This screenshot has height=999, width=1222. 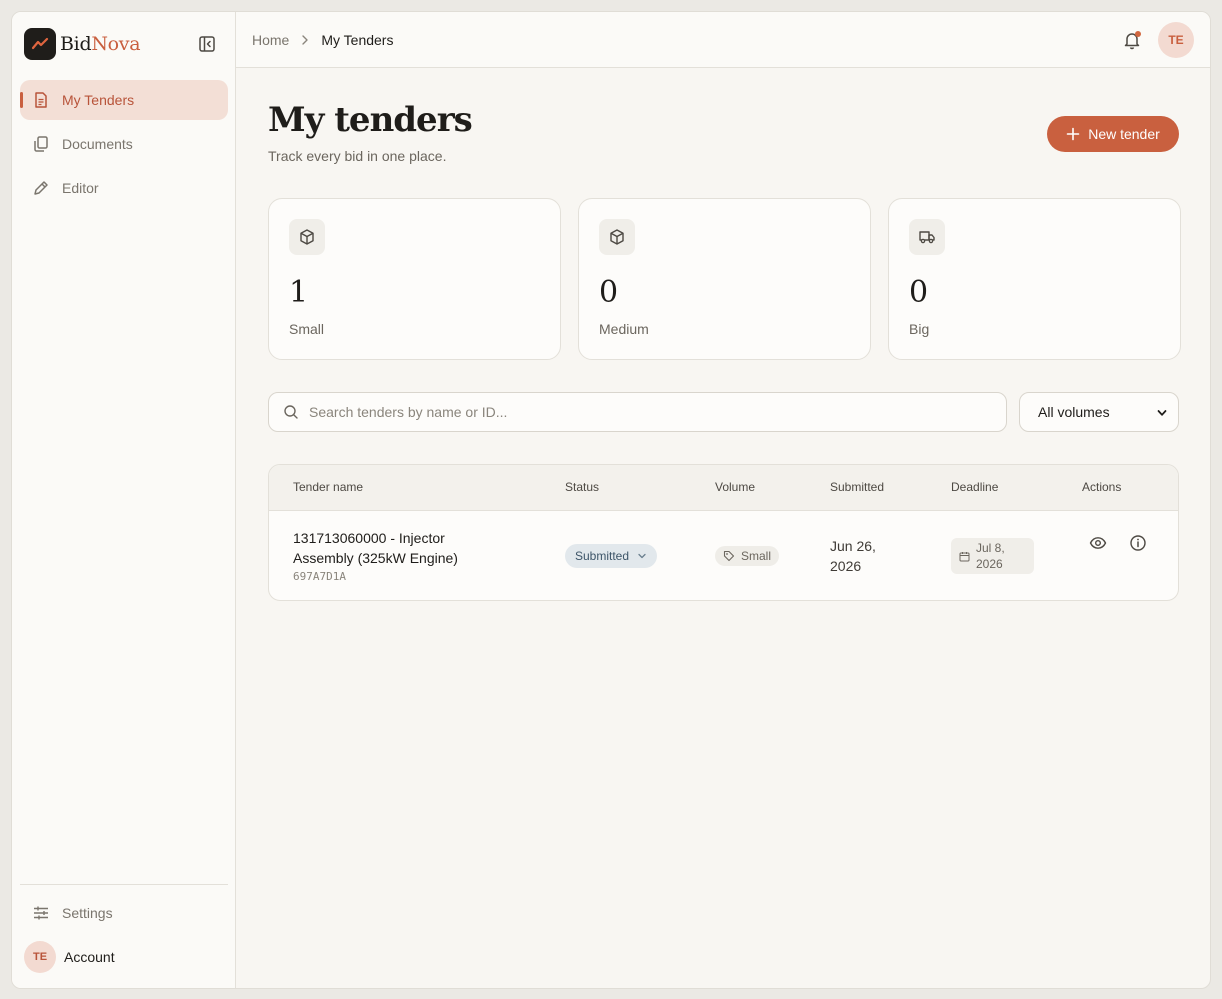 What do you see at coordinates (1124, 134) in the screenshot?
I see `new-tender-label: New tender` at bounding box center [1124, 134].